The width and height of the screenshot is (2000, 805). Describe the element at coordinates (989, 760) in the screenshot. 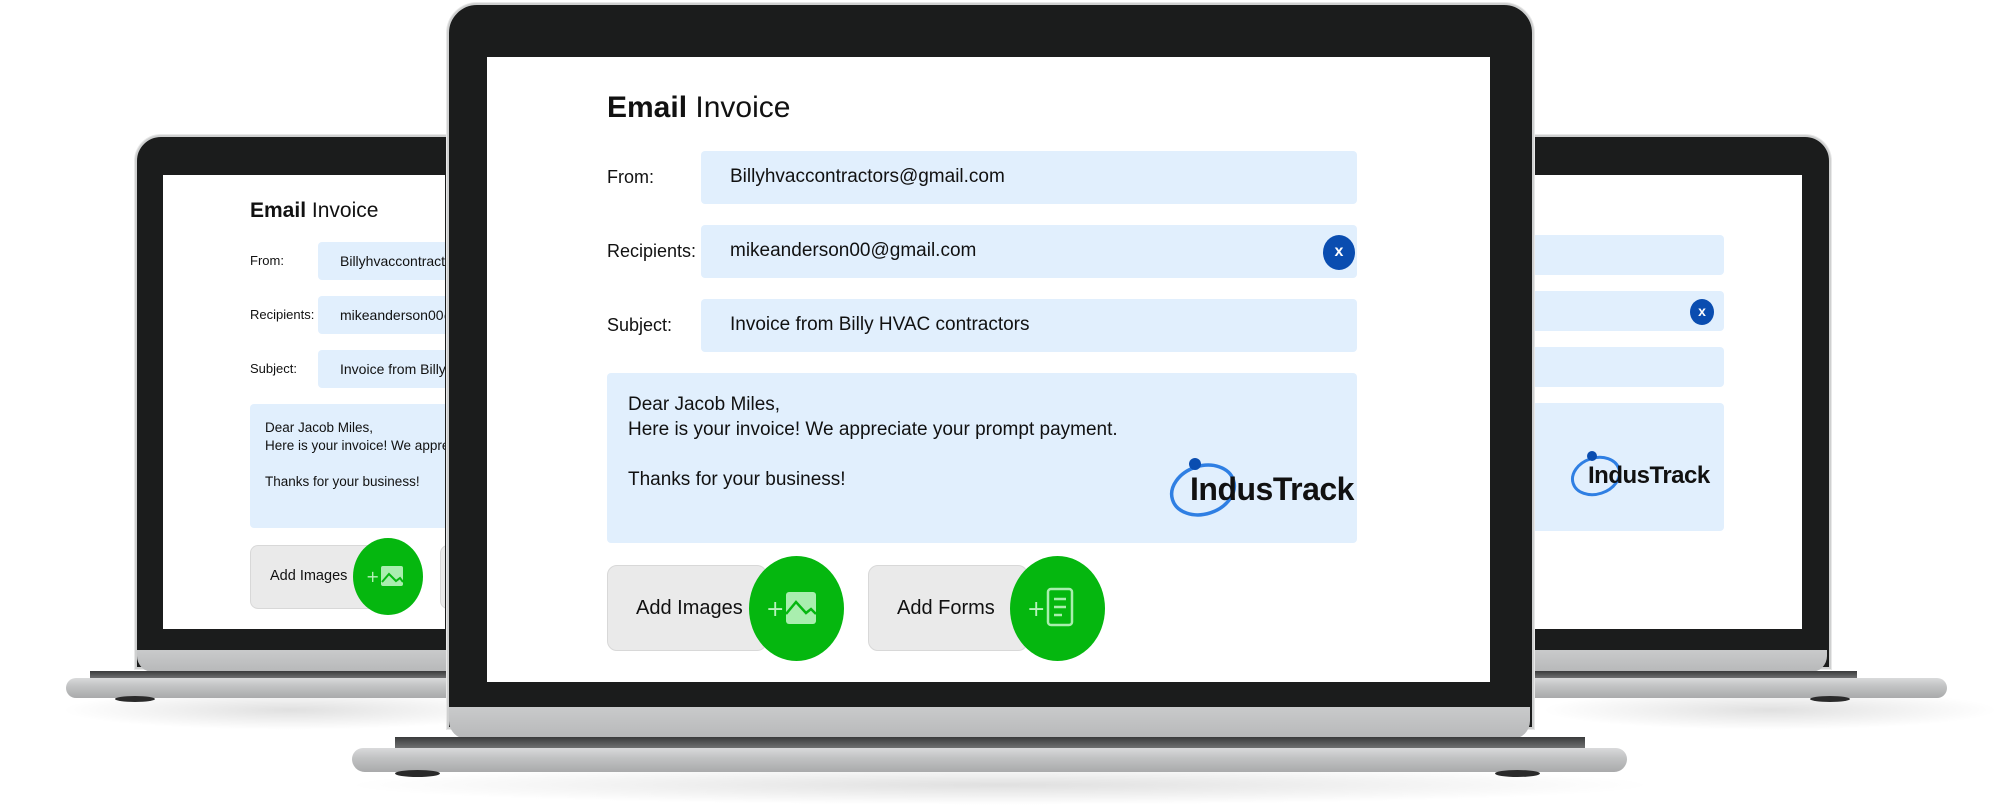

I see `main-laptop-base` at that location.